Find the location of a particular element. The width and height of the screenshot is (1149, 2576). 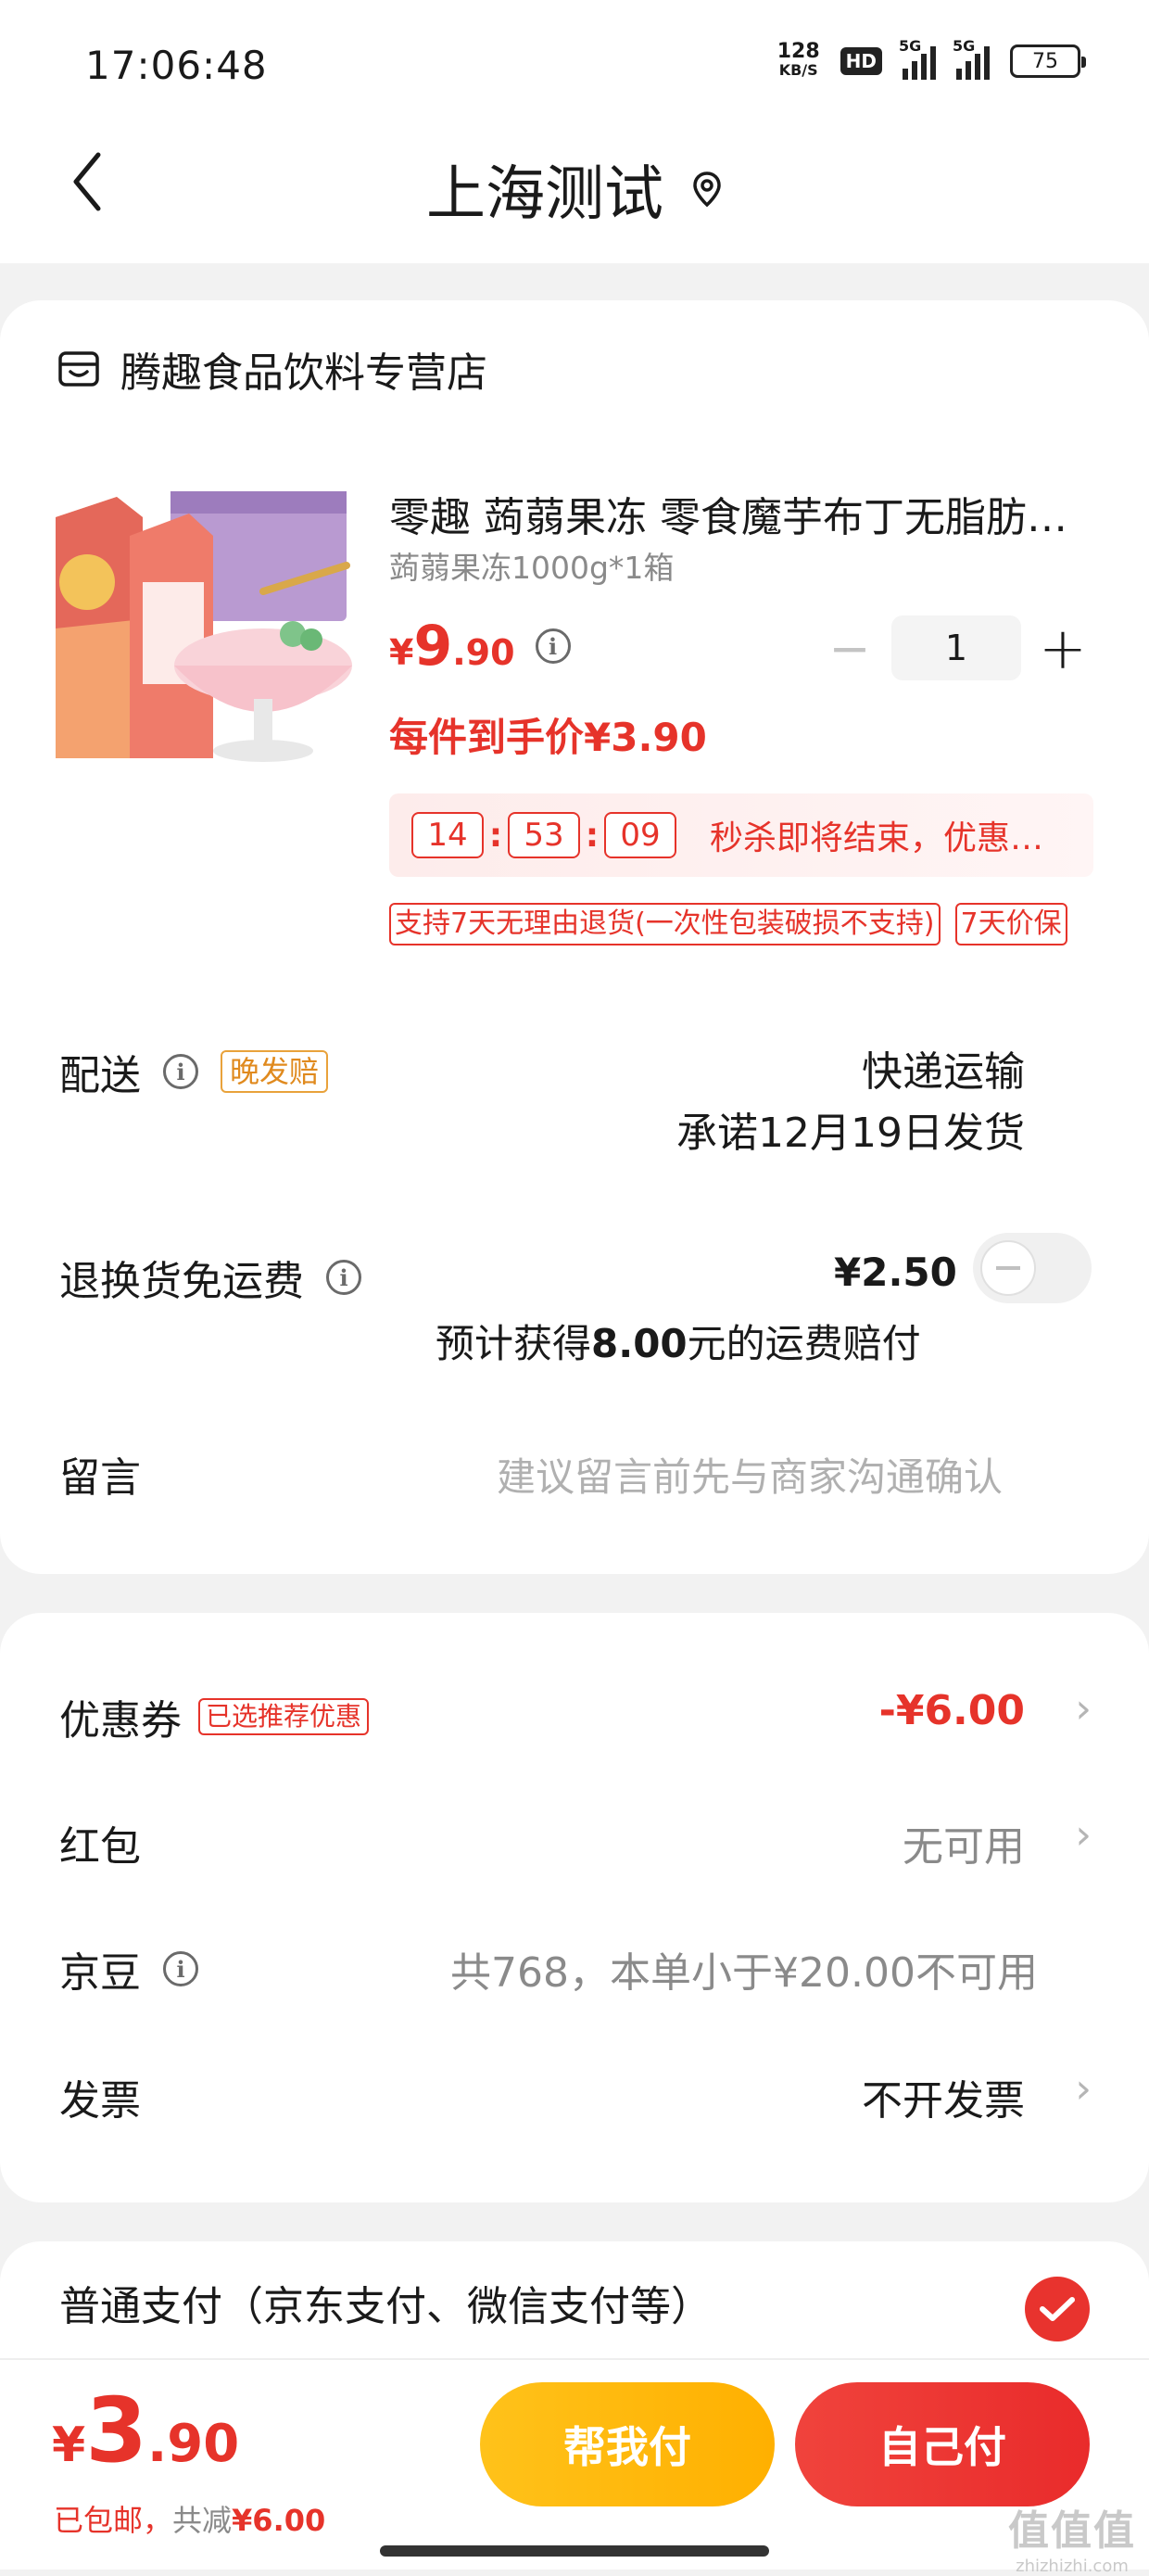

total-decimal: .90 is located at coordinates (193, 2444).